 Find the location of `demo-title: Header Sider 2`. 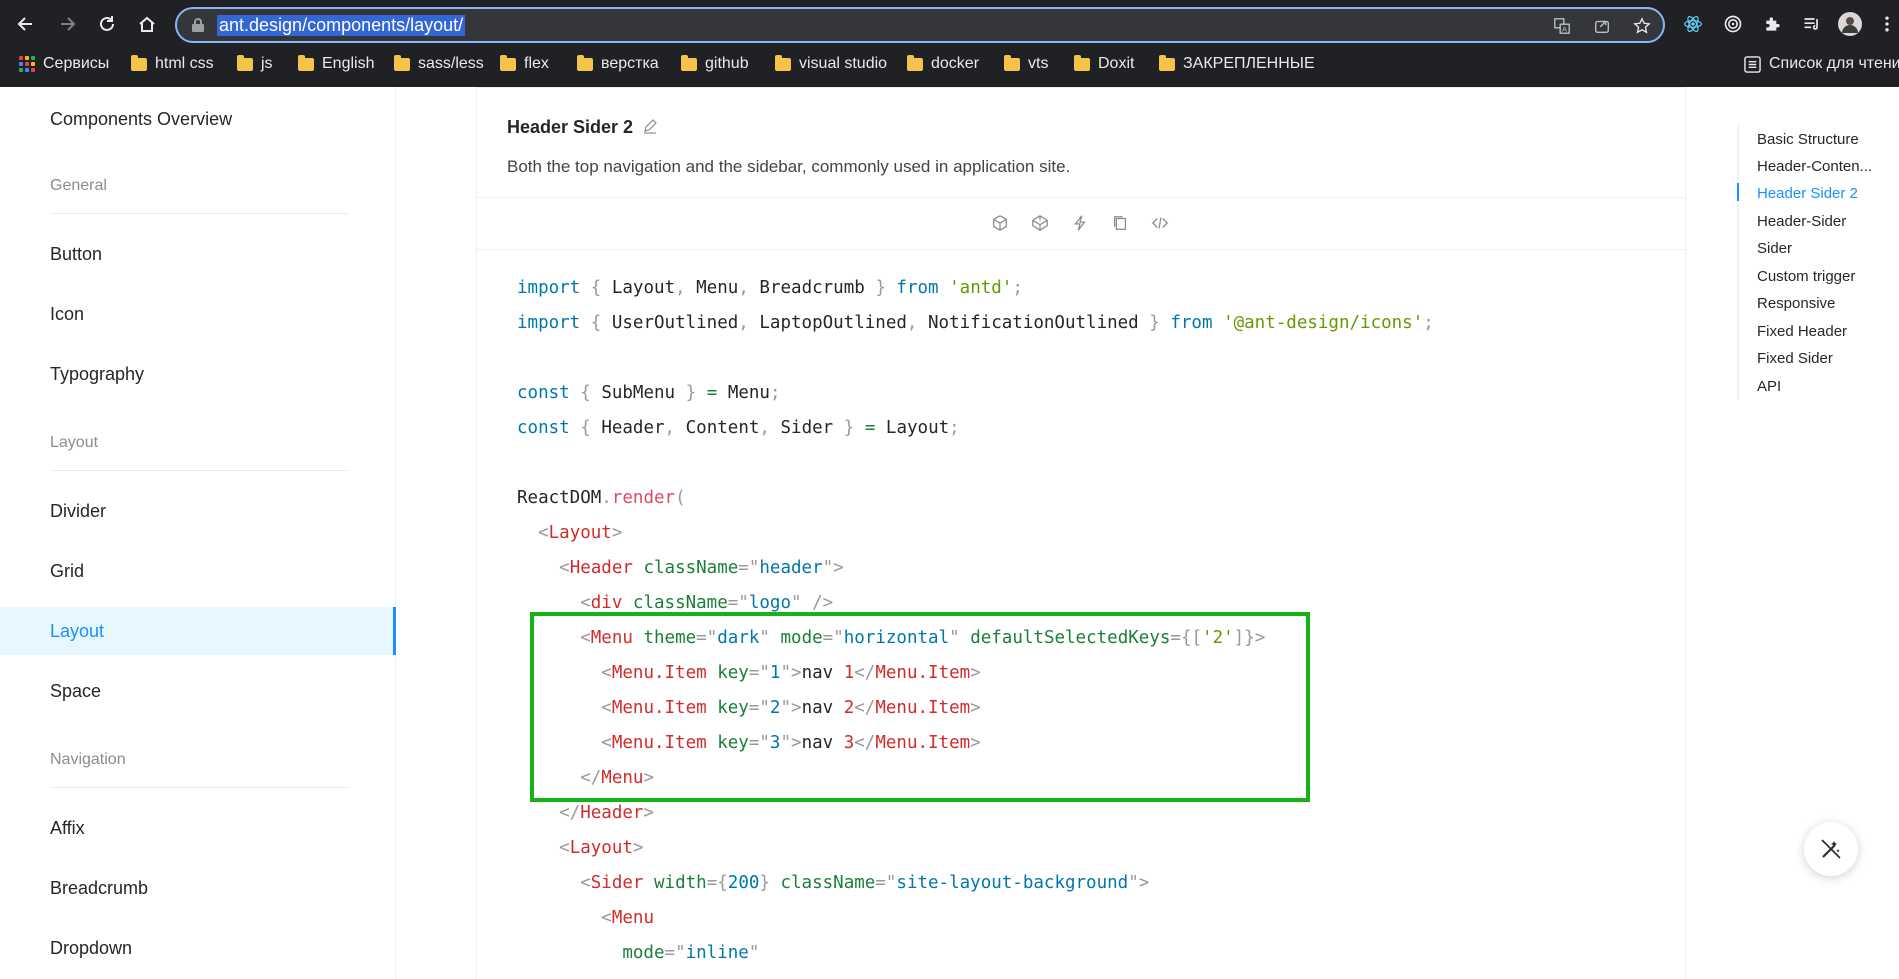

demo-title: Header Sider 2 is located at coordinates (582, 127).